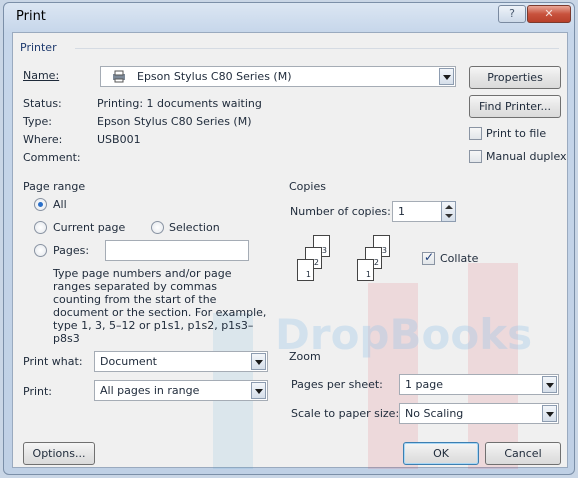  What do you see at coordinates (459, 258) in the screenshot?
I see `collate-label: Collate` at bounding box center [459, 258].